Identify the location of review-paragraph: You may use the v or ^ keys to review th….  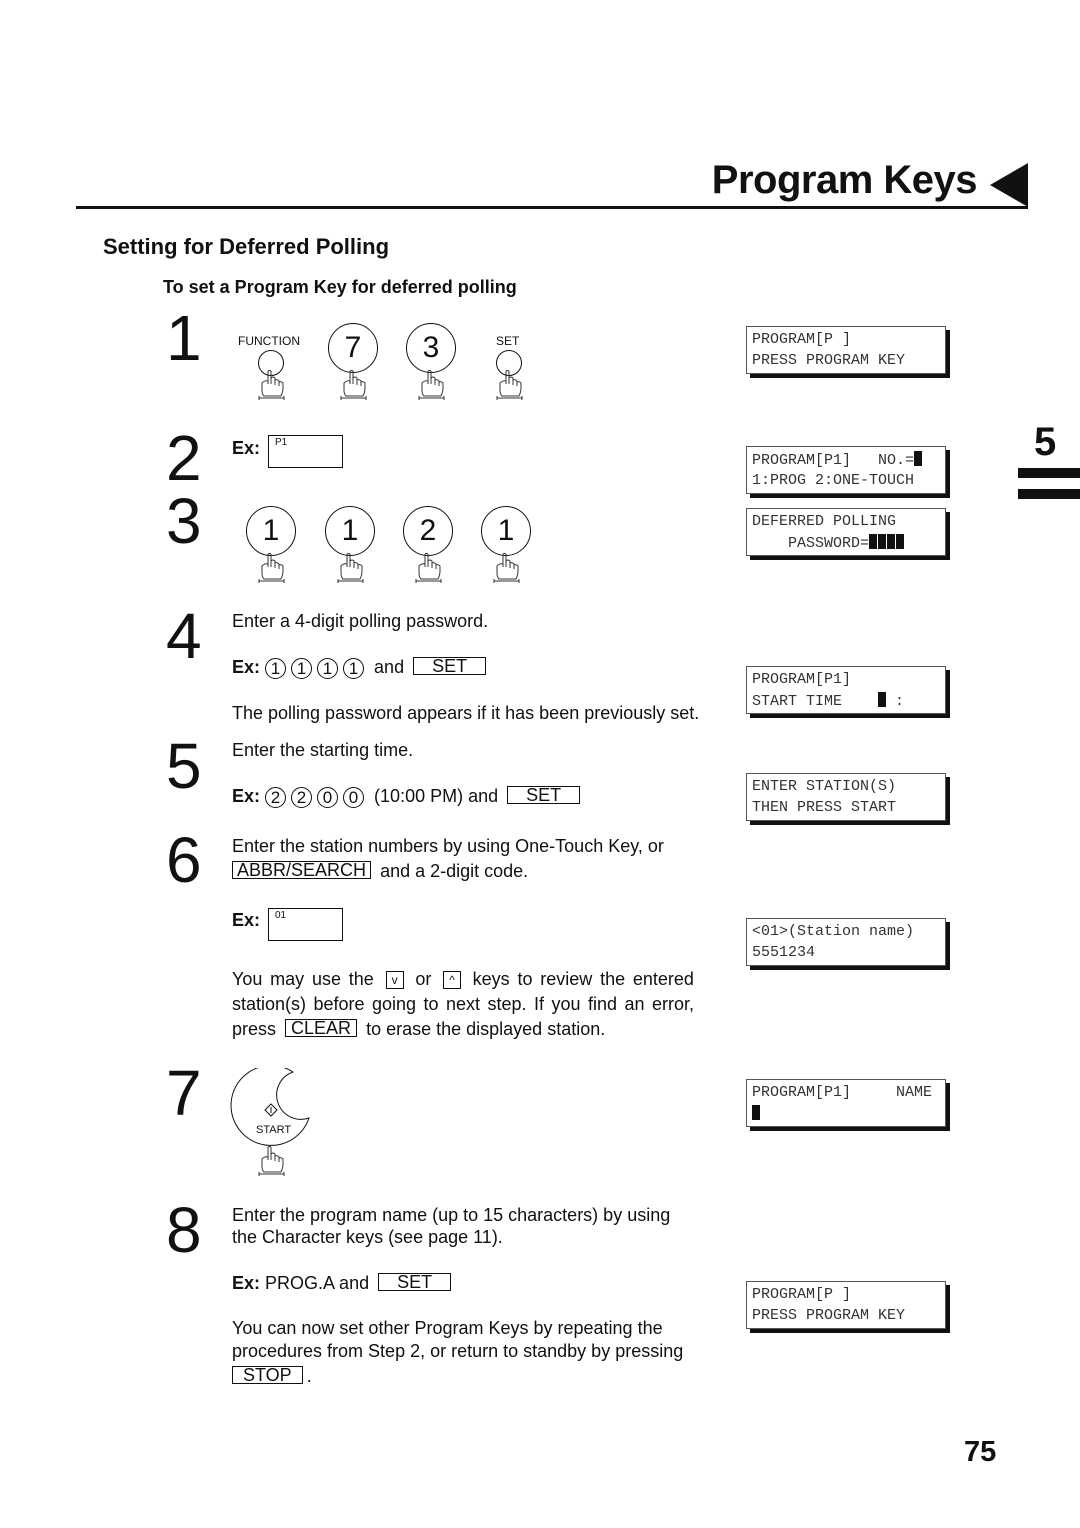
(463, 1004).